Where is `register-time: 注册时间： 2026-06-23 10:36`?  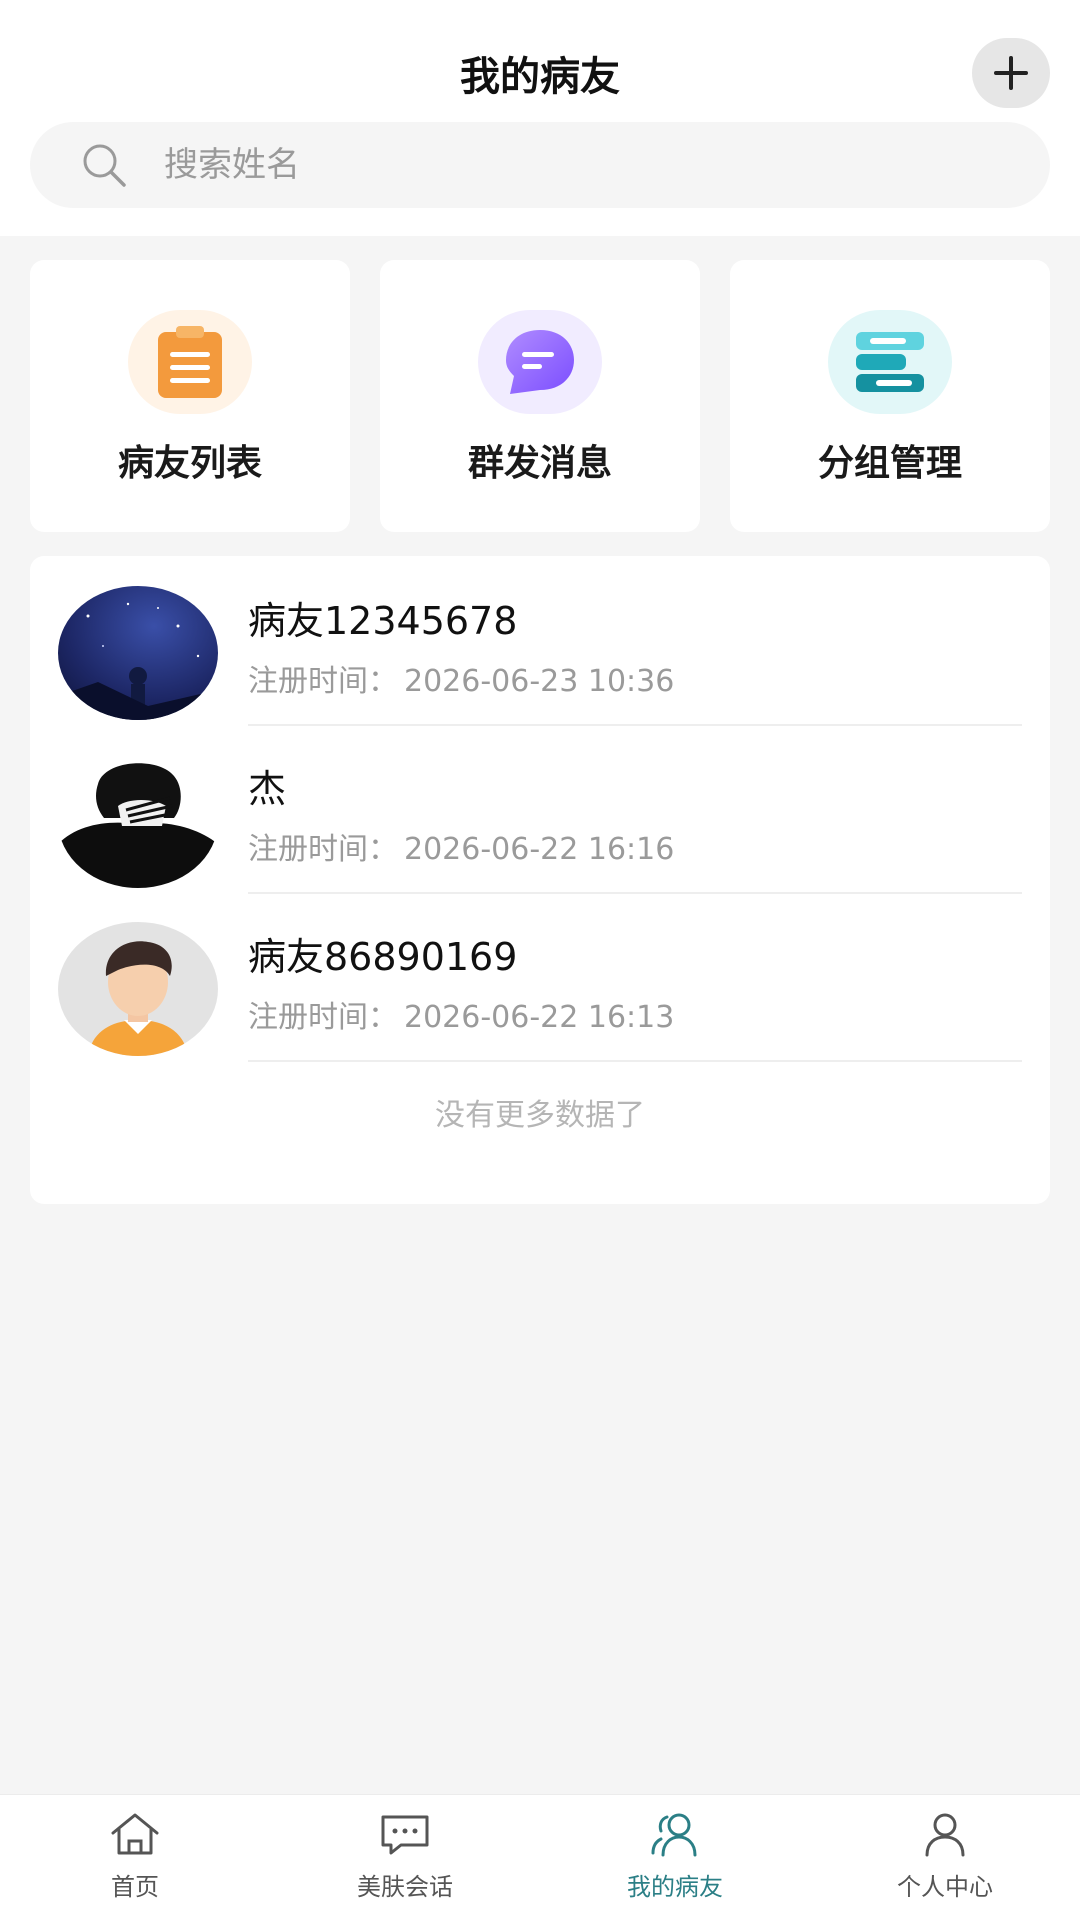 register-time: 注册时间： 2026-06-23 10:36 is located at coordinates (461, 678).